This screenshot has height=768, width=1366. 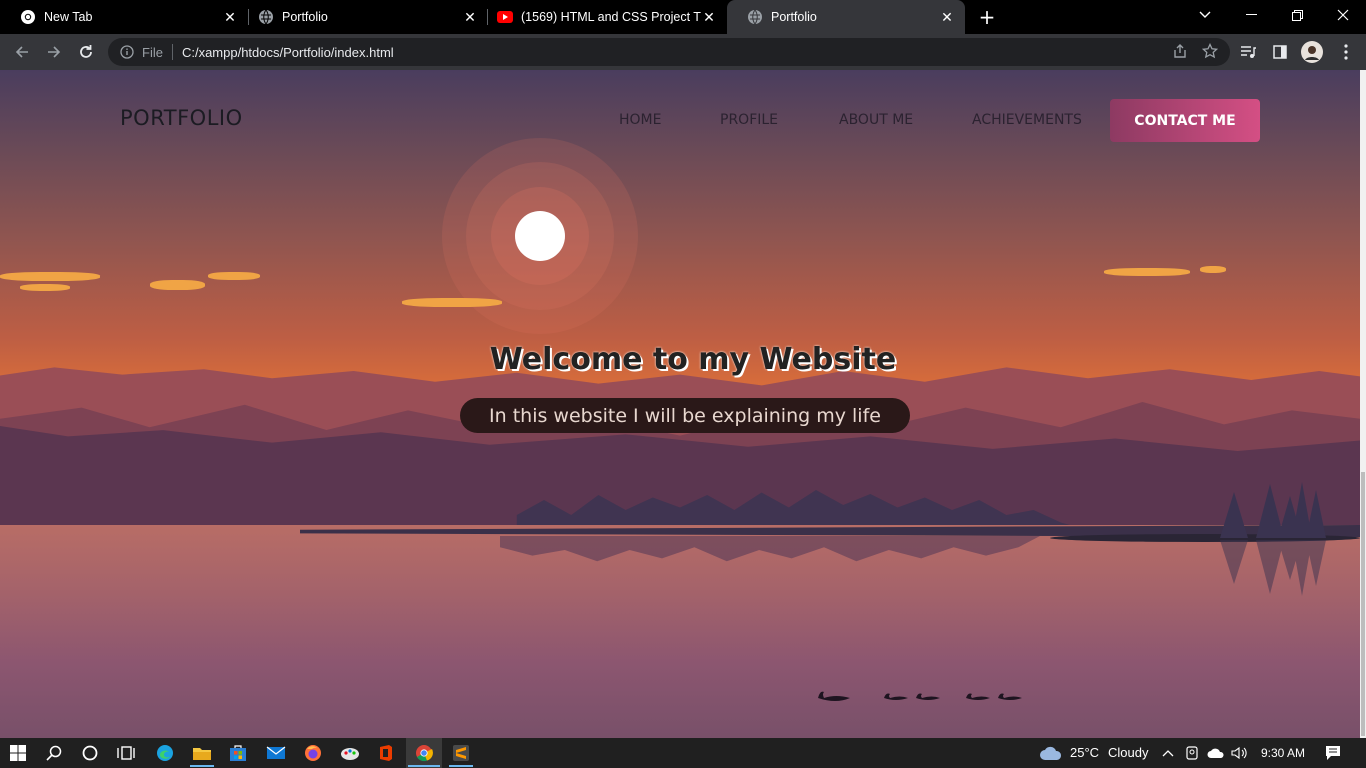 I want to click on meet-now-icon, so click(x=1192, y=753).